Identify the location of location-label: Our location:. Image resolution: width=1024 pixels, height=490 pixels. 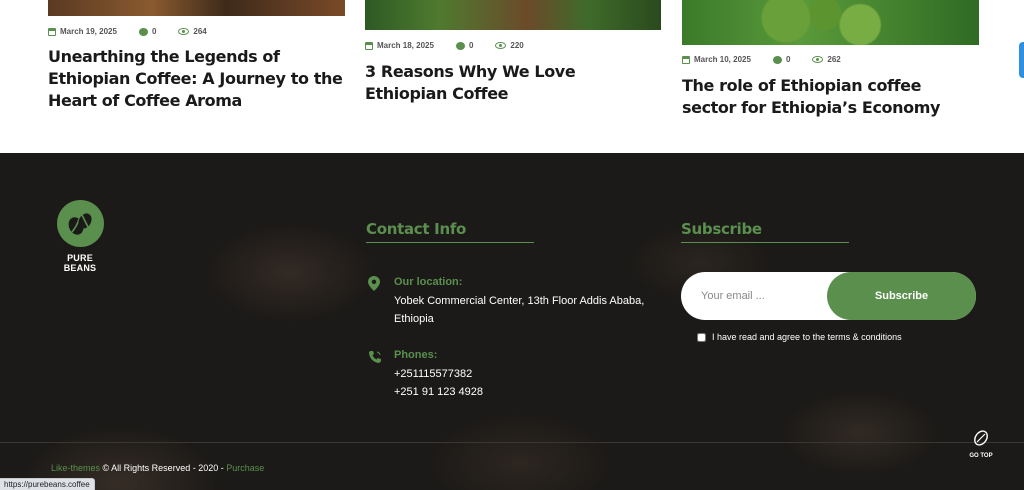
(428, 282).